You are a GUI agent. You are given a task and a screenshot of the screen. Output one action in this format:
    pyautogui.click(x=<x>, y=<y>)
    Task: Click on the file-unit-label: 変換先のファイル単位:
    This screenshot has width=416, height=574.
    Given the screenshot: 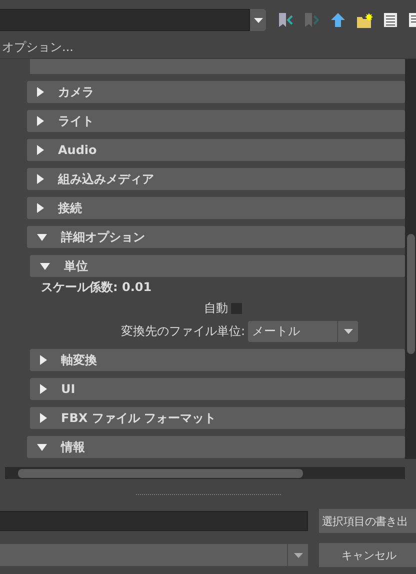 What is the action you would take?
    pyautogui.click(x=183, y=331)
    